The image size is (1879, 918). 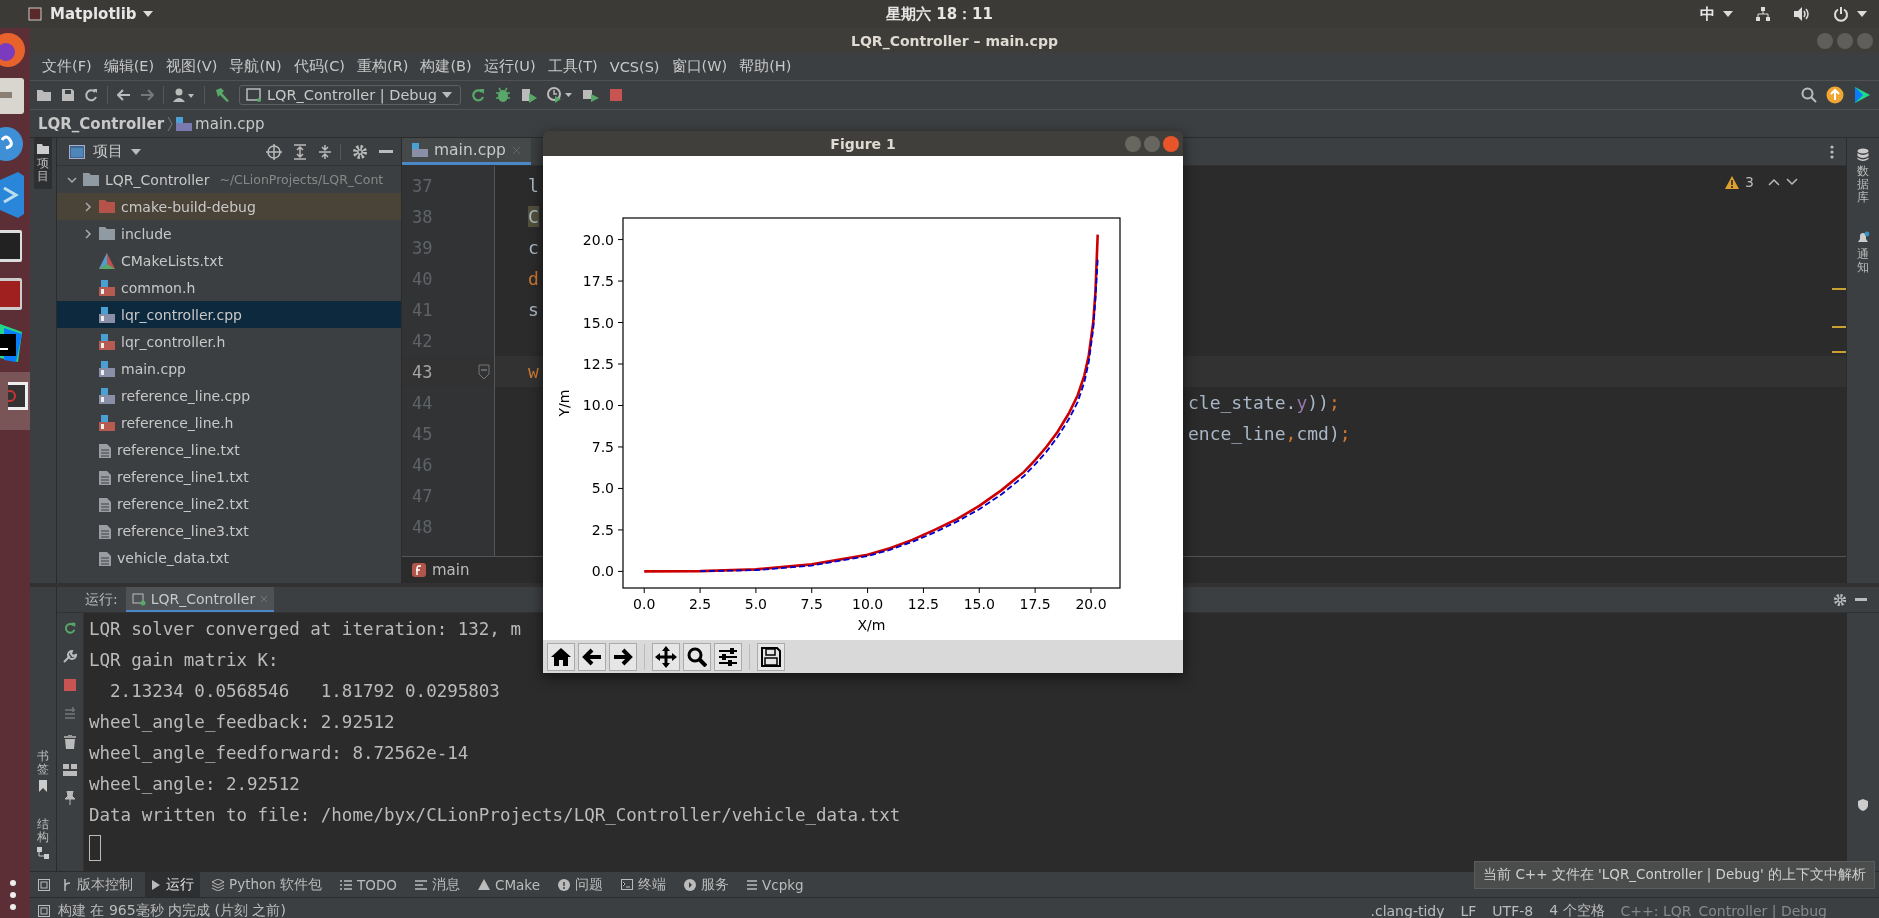 I want to click on panel-title: 项目, so click(x=108, y=151).